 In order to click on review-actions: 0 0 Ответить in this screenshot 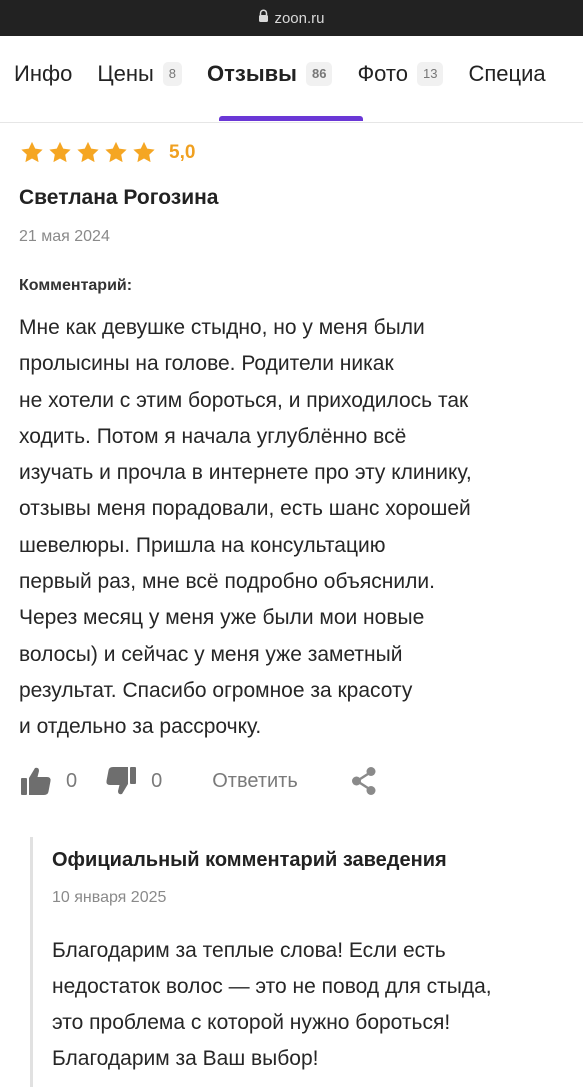, I will do `click(199, 781)`.